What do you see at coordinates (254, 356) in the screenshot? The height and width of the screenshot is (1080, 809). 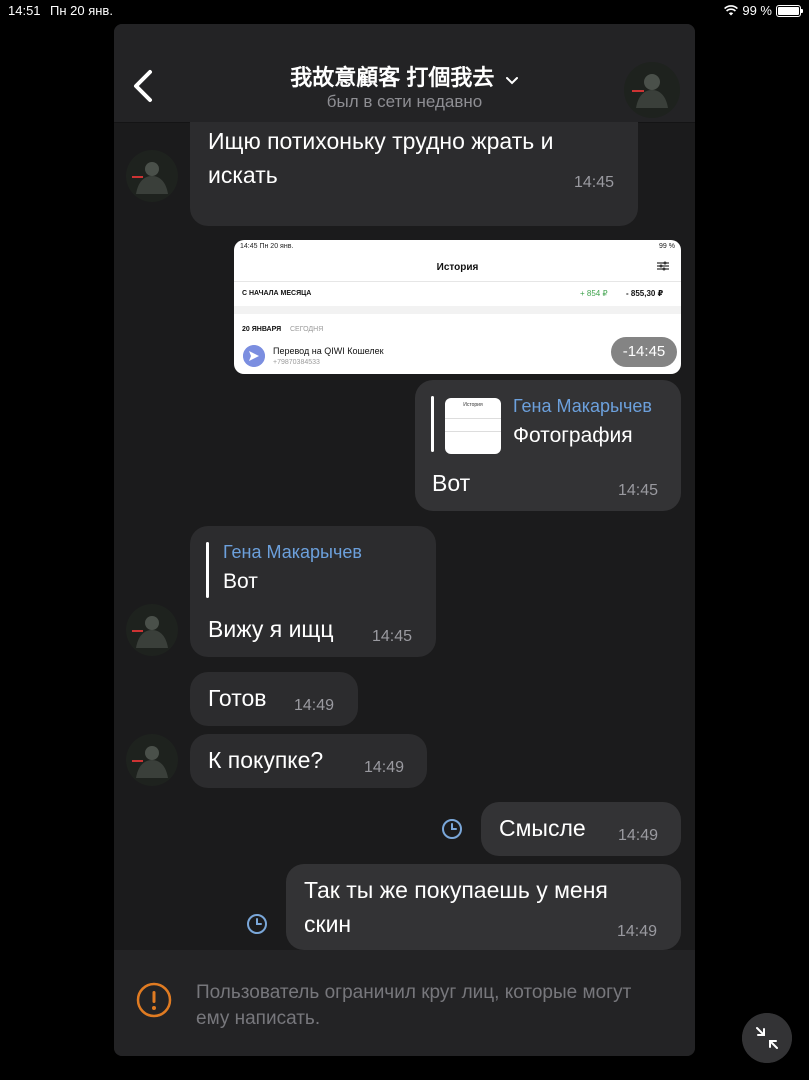 I see `qiwi-transfer-icon` at bounding box center [254, 356].